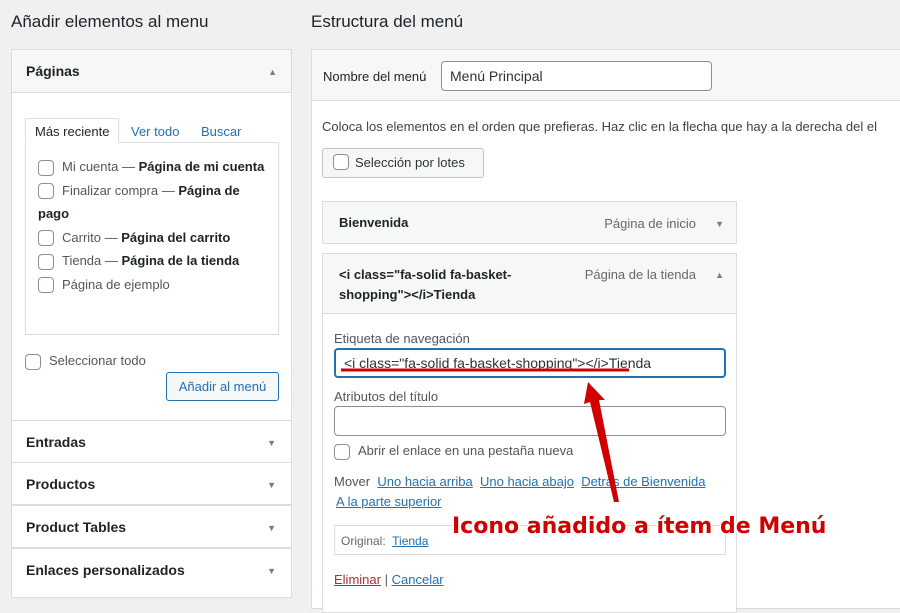 Image resolution: width=900 pixels, height=613 pixels. What do you see at coordinates (639, 526) in the screenshot?
I see `annotation-text: Icono añadido a ítem de Menú` at bounding box center [639, 526].